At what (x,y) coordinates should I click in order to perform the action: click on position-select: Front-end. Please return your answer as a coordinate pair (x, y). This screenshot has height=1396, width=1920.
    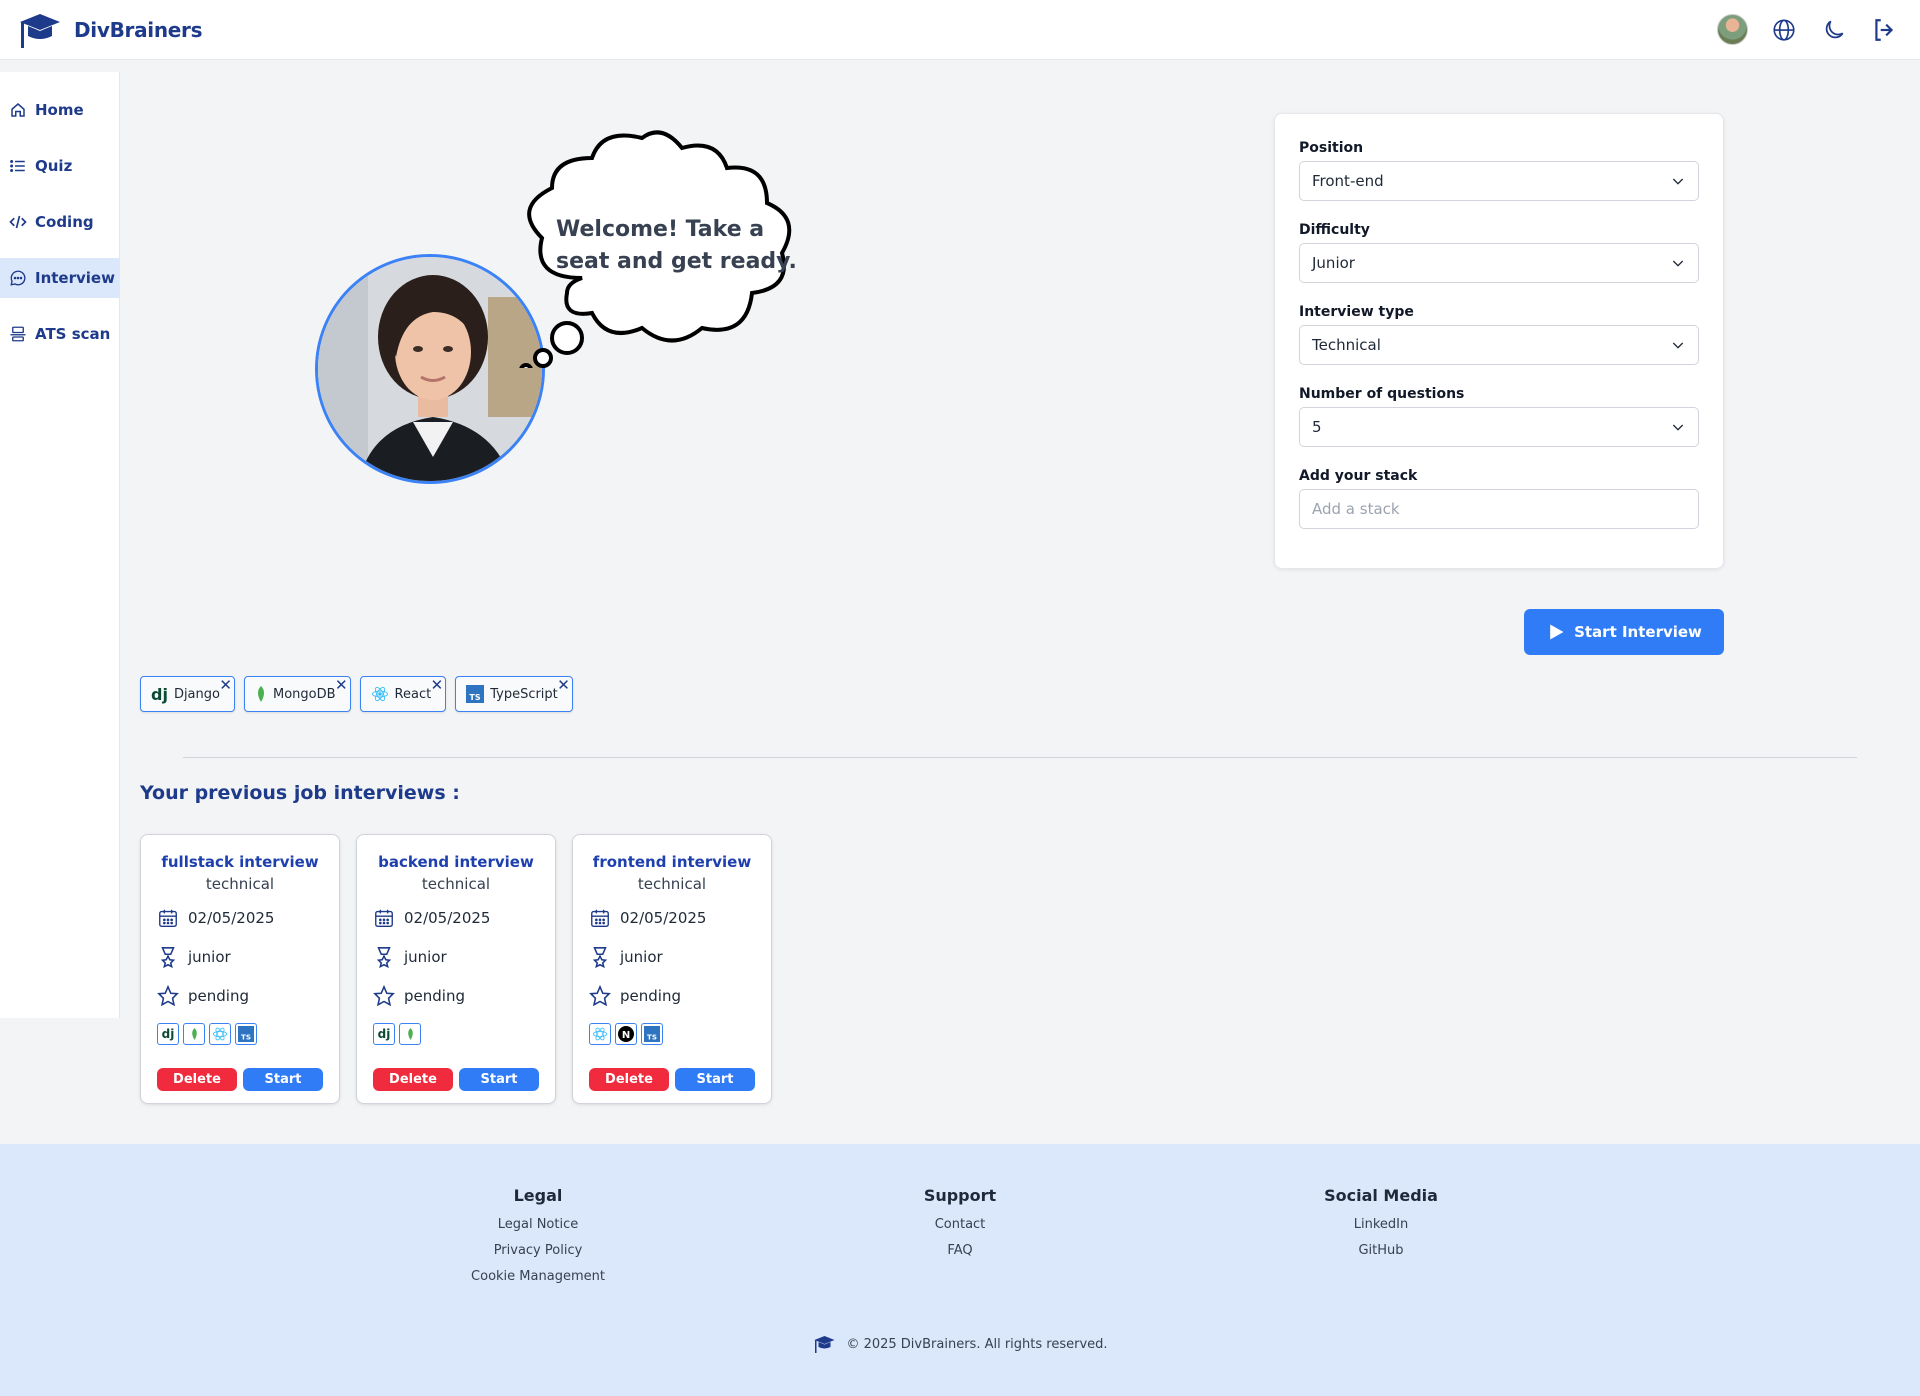
    Looking at the image, I should click on (1499, 181).